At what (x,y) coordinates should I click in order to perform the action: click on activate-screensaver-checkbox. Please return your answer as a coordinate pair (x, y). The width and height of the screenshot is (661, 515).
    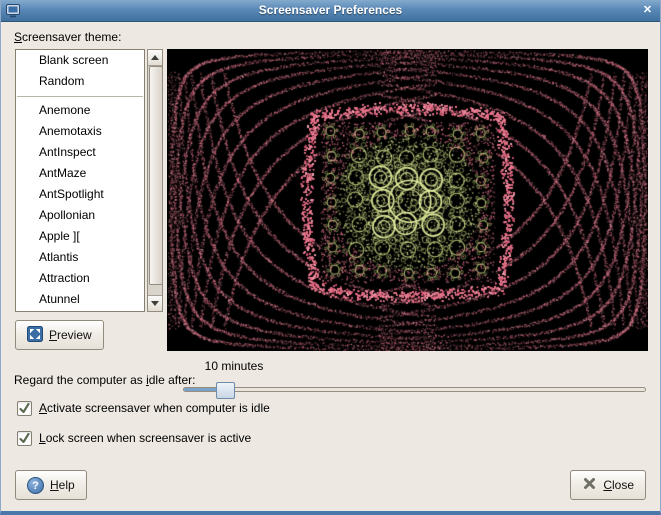
    Looking at the image, I should click on (24, 408).